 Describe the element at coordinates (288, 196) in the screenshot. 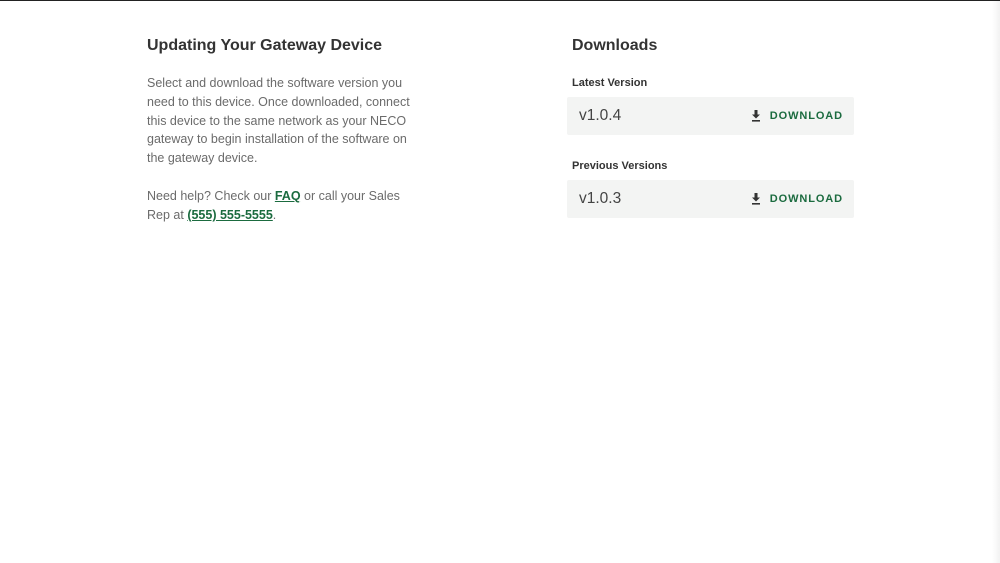

I see `faq-link: FAQ` at that location.